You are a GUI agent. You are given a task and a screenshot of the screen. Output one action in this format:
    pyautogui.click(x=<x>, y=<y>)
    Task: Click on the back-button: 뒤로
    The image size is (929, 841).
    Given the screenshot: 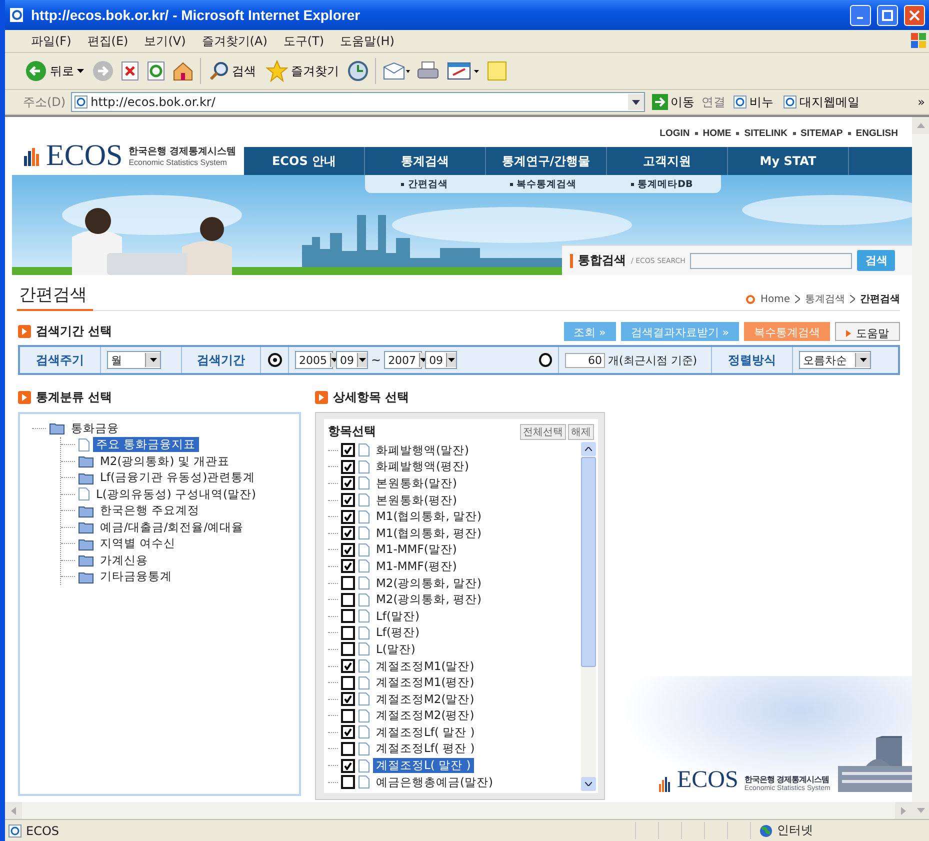 What is the action you would take?
    pyautogui.click(x=54, y=71)
    